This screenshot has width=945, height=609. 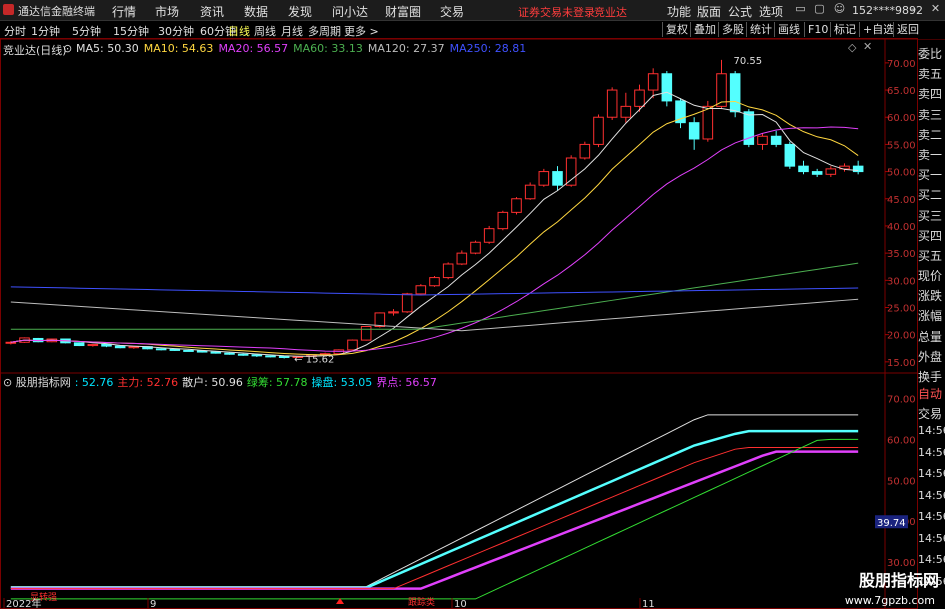 What do you see at coordinates (931, 276) in the screenshot?
I see `quote-item: 现价` at bounding box center [931, 276].